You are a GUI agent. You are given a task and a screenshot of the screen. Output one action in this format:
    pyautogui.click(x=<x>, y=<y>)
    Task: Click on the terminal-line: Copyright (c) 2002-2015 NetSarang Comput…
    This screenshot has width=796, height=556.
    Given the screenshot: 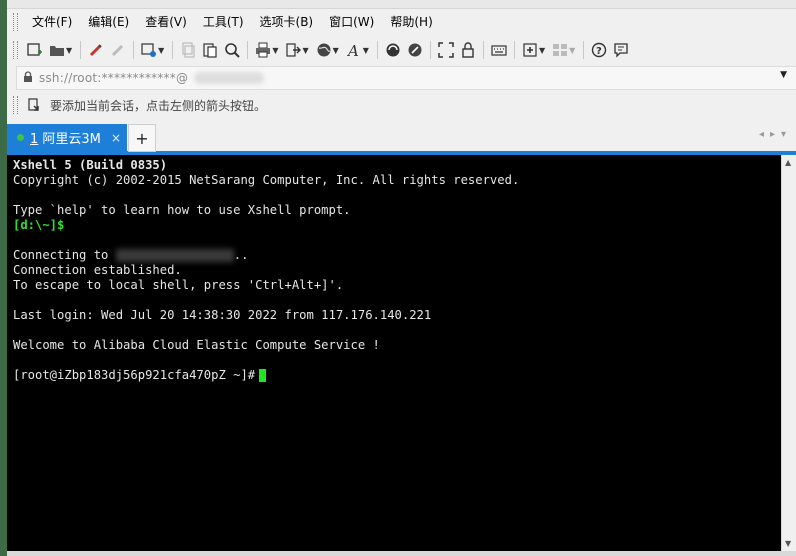 What is the action you would take?
    pyautogui.click(x=266, y=180)
    